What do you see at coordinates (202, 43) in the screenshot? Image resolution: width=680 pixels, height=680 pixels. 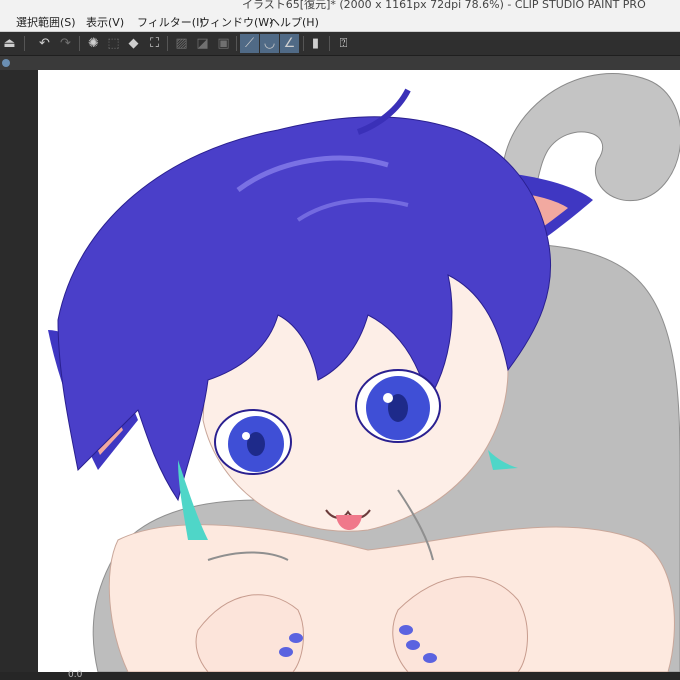 I see `invert-icon: ◪` at bounding box center [202, 43].